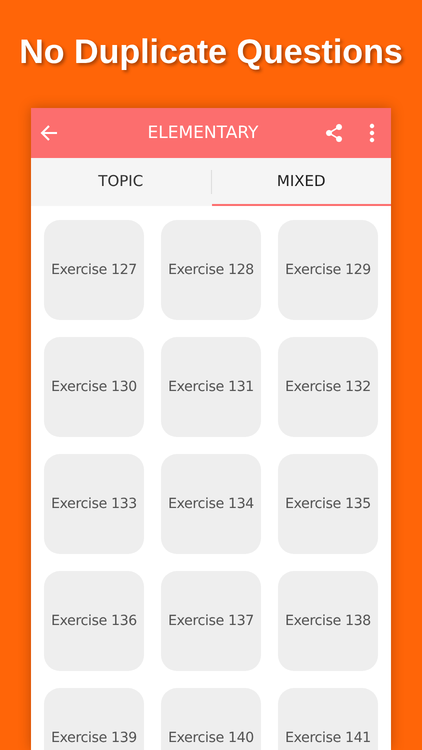 The image size is (422, 750). I want to click on exercise-tile: Exercise 134, so click(211, 504).